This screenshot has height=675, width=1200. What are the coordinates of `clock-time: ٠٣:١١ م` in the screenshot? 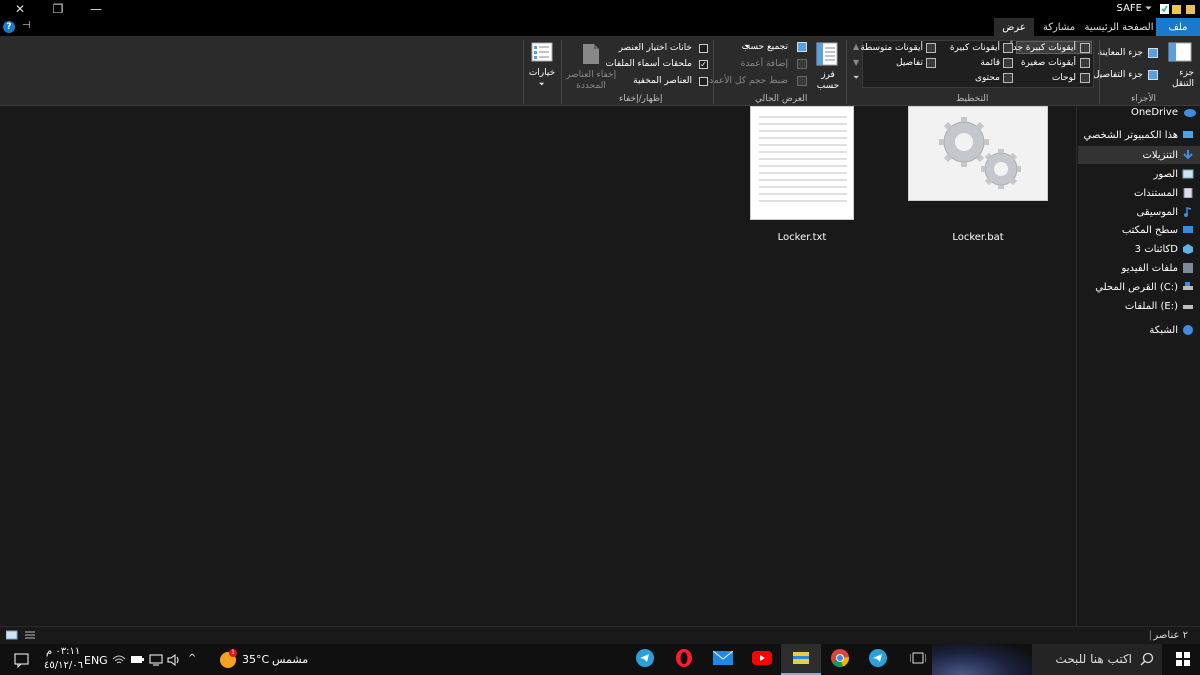 It's located at (63, 651).